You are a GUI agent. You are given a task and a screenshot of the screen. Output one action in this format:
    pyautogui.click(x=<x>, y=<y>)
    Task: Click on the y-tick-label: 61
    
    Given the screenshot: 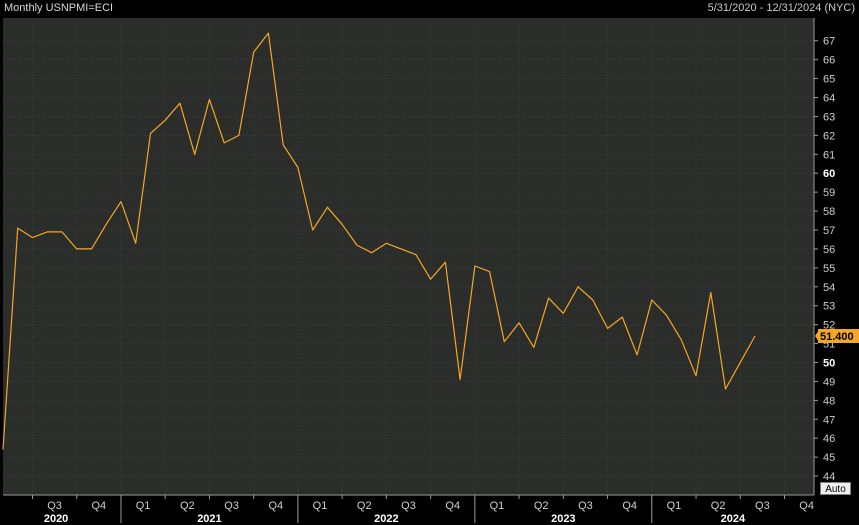 What is the action you would take?
    pyautogui.click(x=829, y=155)
    